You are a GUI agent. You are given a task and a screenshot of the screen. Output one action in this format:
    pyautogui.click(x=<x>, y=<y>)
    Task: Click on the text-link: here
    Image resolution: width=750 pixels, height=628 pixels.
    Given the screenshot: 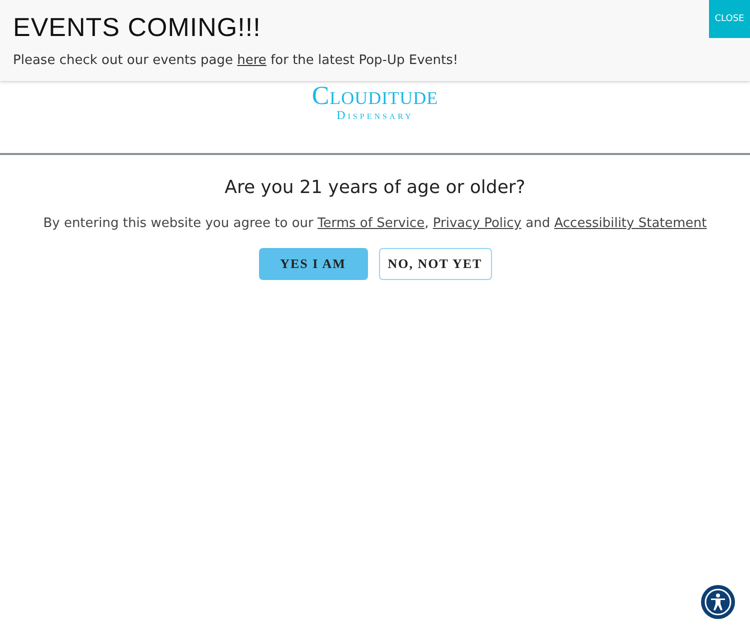 What is the action you would take?
    pyautogui.click(x=251, y=60)
    